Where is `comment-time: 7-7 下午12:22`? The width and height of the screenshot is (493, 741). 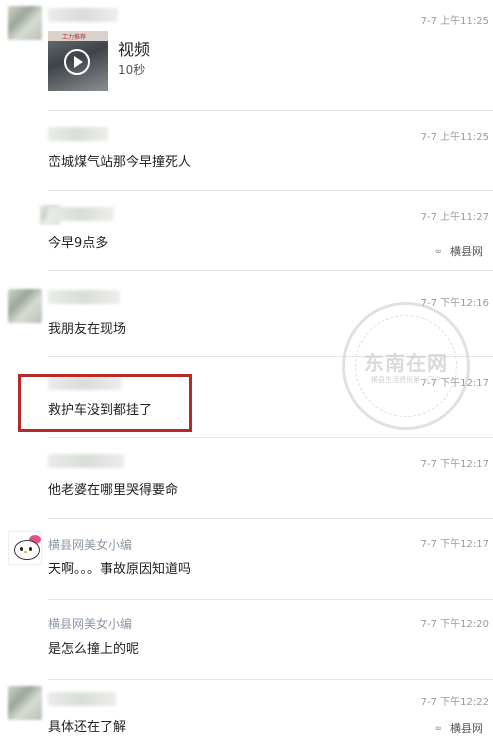
comment-time: 7-7 下午12:22 is located at coordinates (454, 702).